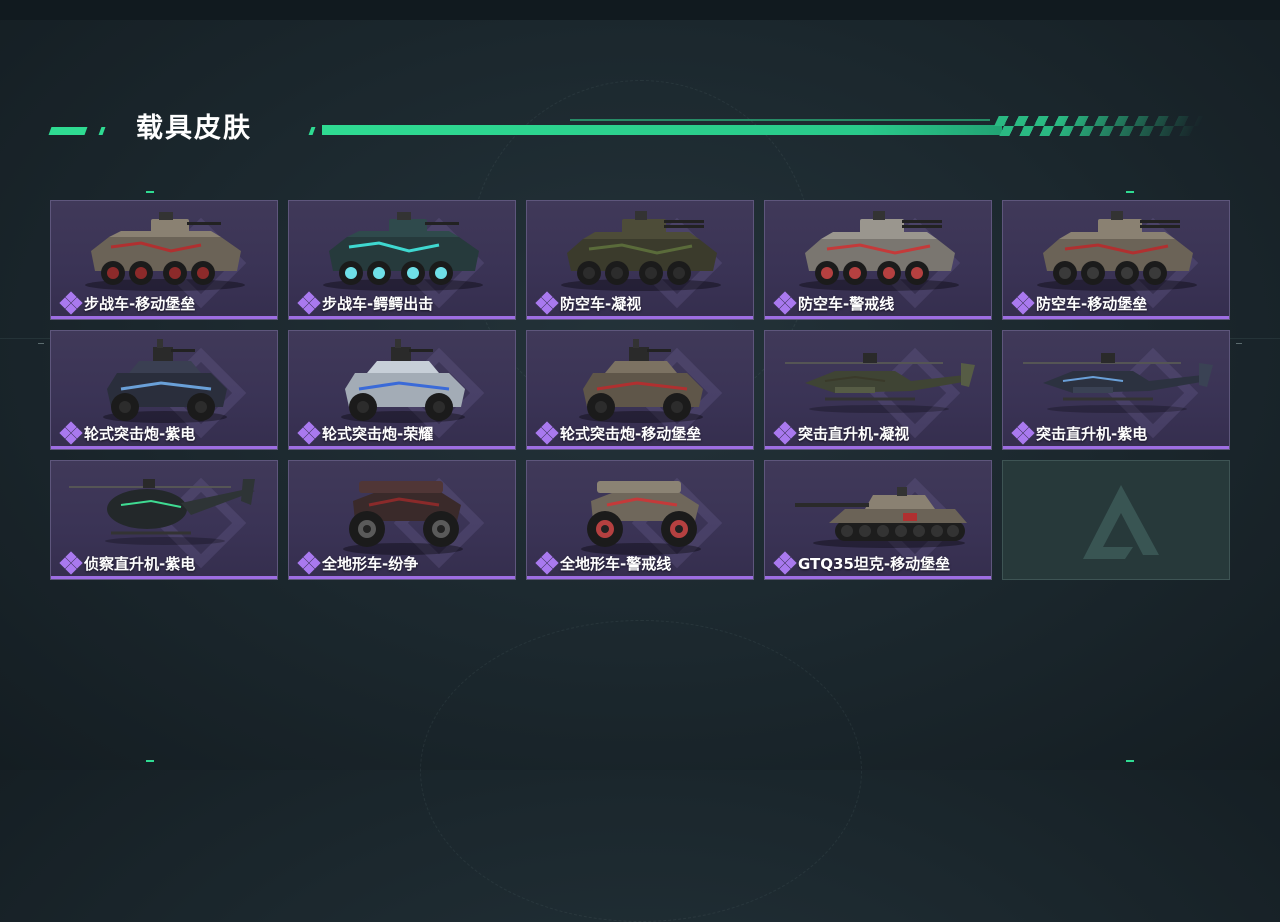  I want to click on section-header: 载具皮肤, so click(626, 130).